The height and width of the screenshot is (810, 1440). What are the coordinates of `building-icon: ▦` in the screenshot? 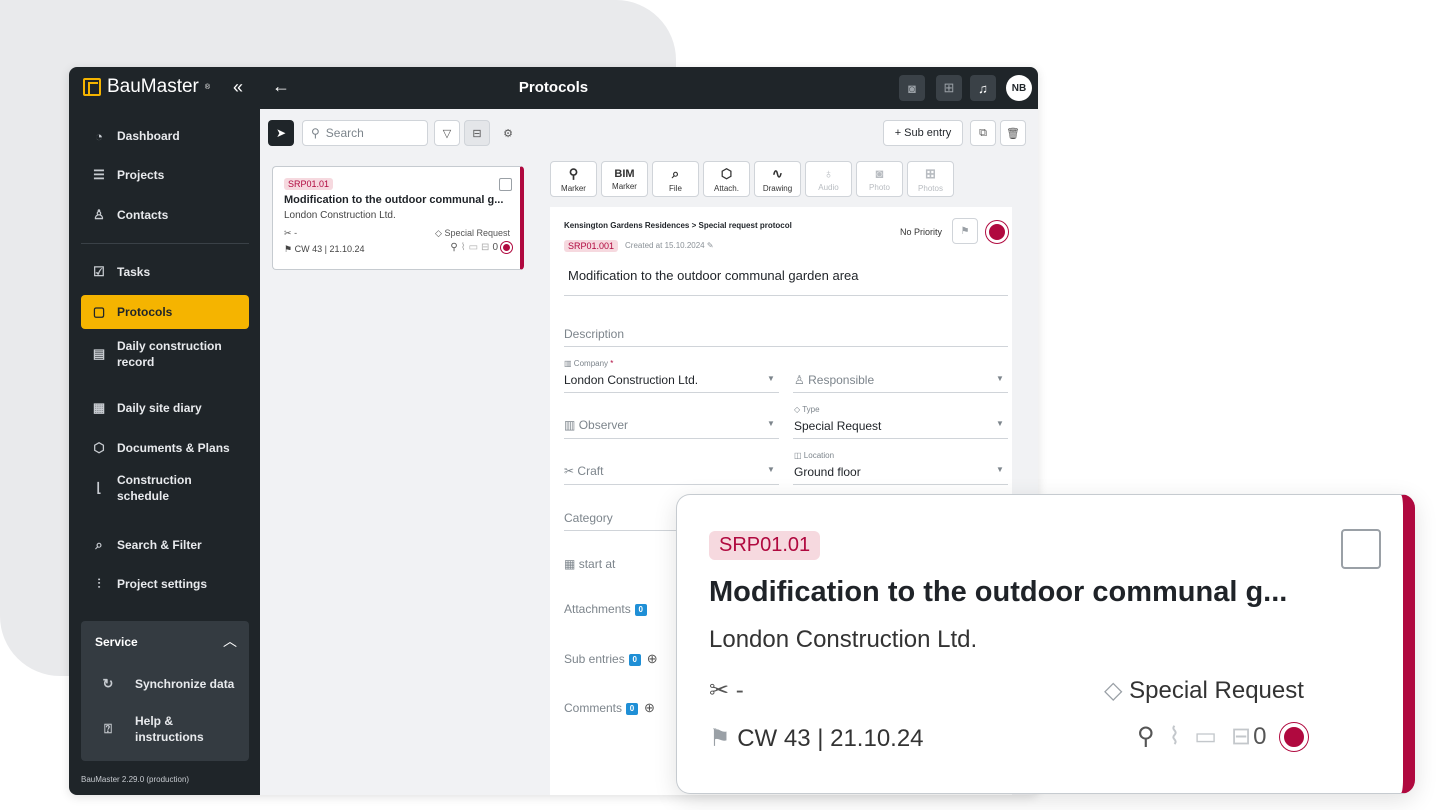 It's located at (99, 407).